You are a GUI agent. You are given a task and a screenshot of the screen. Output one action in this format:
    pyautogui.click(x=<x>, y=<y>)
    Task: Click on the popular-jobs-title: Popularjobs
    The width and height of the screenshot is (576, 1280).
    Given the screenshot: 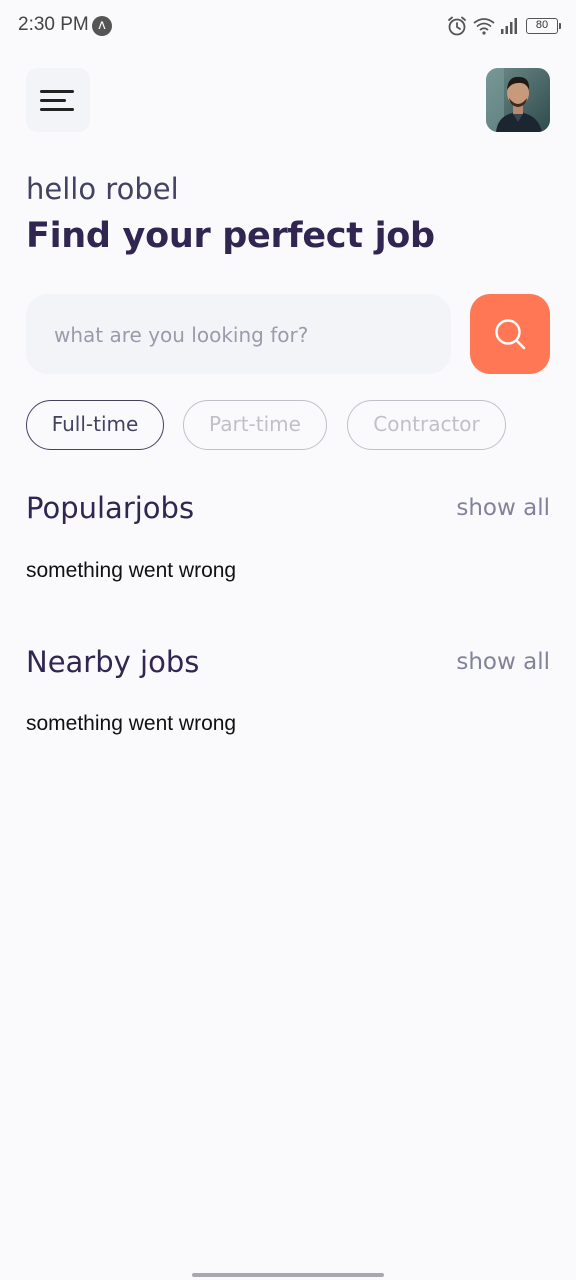 What is the action you would take?
    pyautogui.click(x=110, y=508)
    